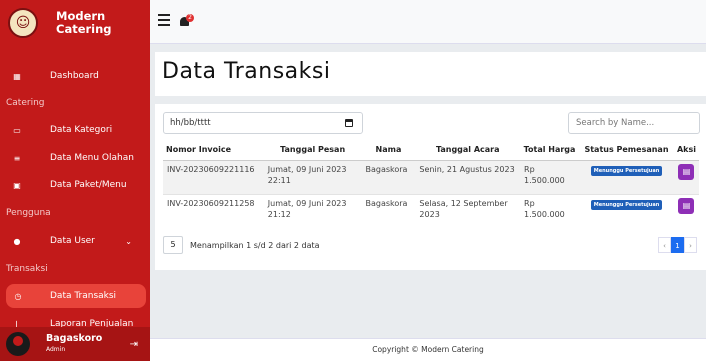 The height and width of the screenshot is (361, 706). What do you see at coordinates (28, 213) in the screenshot?
I see `section-pengguna: Pengguna` at bounding box center [28, 213].